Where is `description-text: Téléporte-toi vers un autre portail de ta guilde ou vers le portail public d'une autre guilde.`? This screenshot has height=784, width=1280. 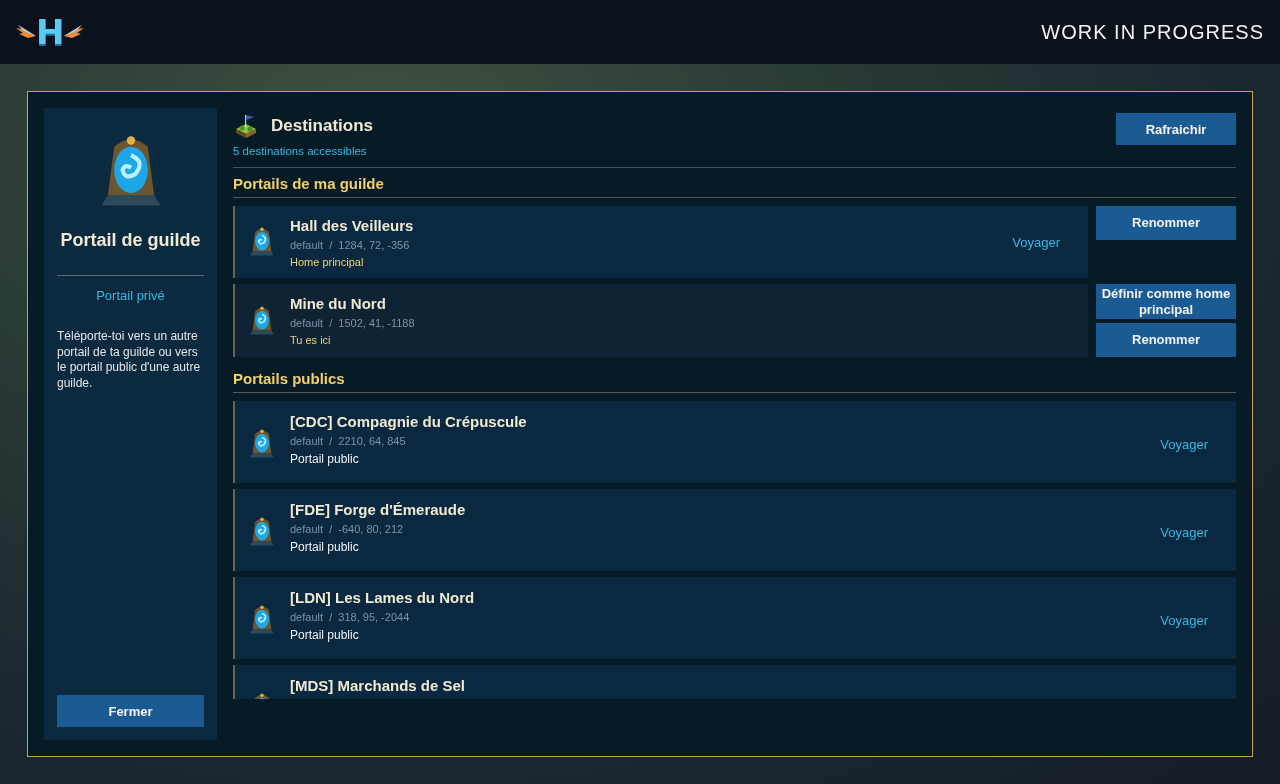 description-text: Téléporte-toi vers un autre portail de ta guilde ou vers le portail public d'une autre guilde. is located at coordinates (129, 360).